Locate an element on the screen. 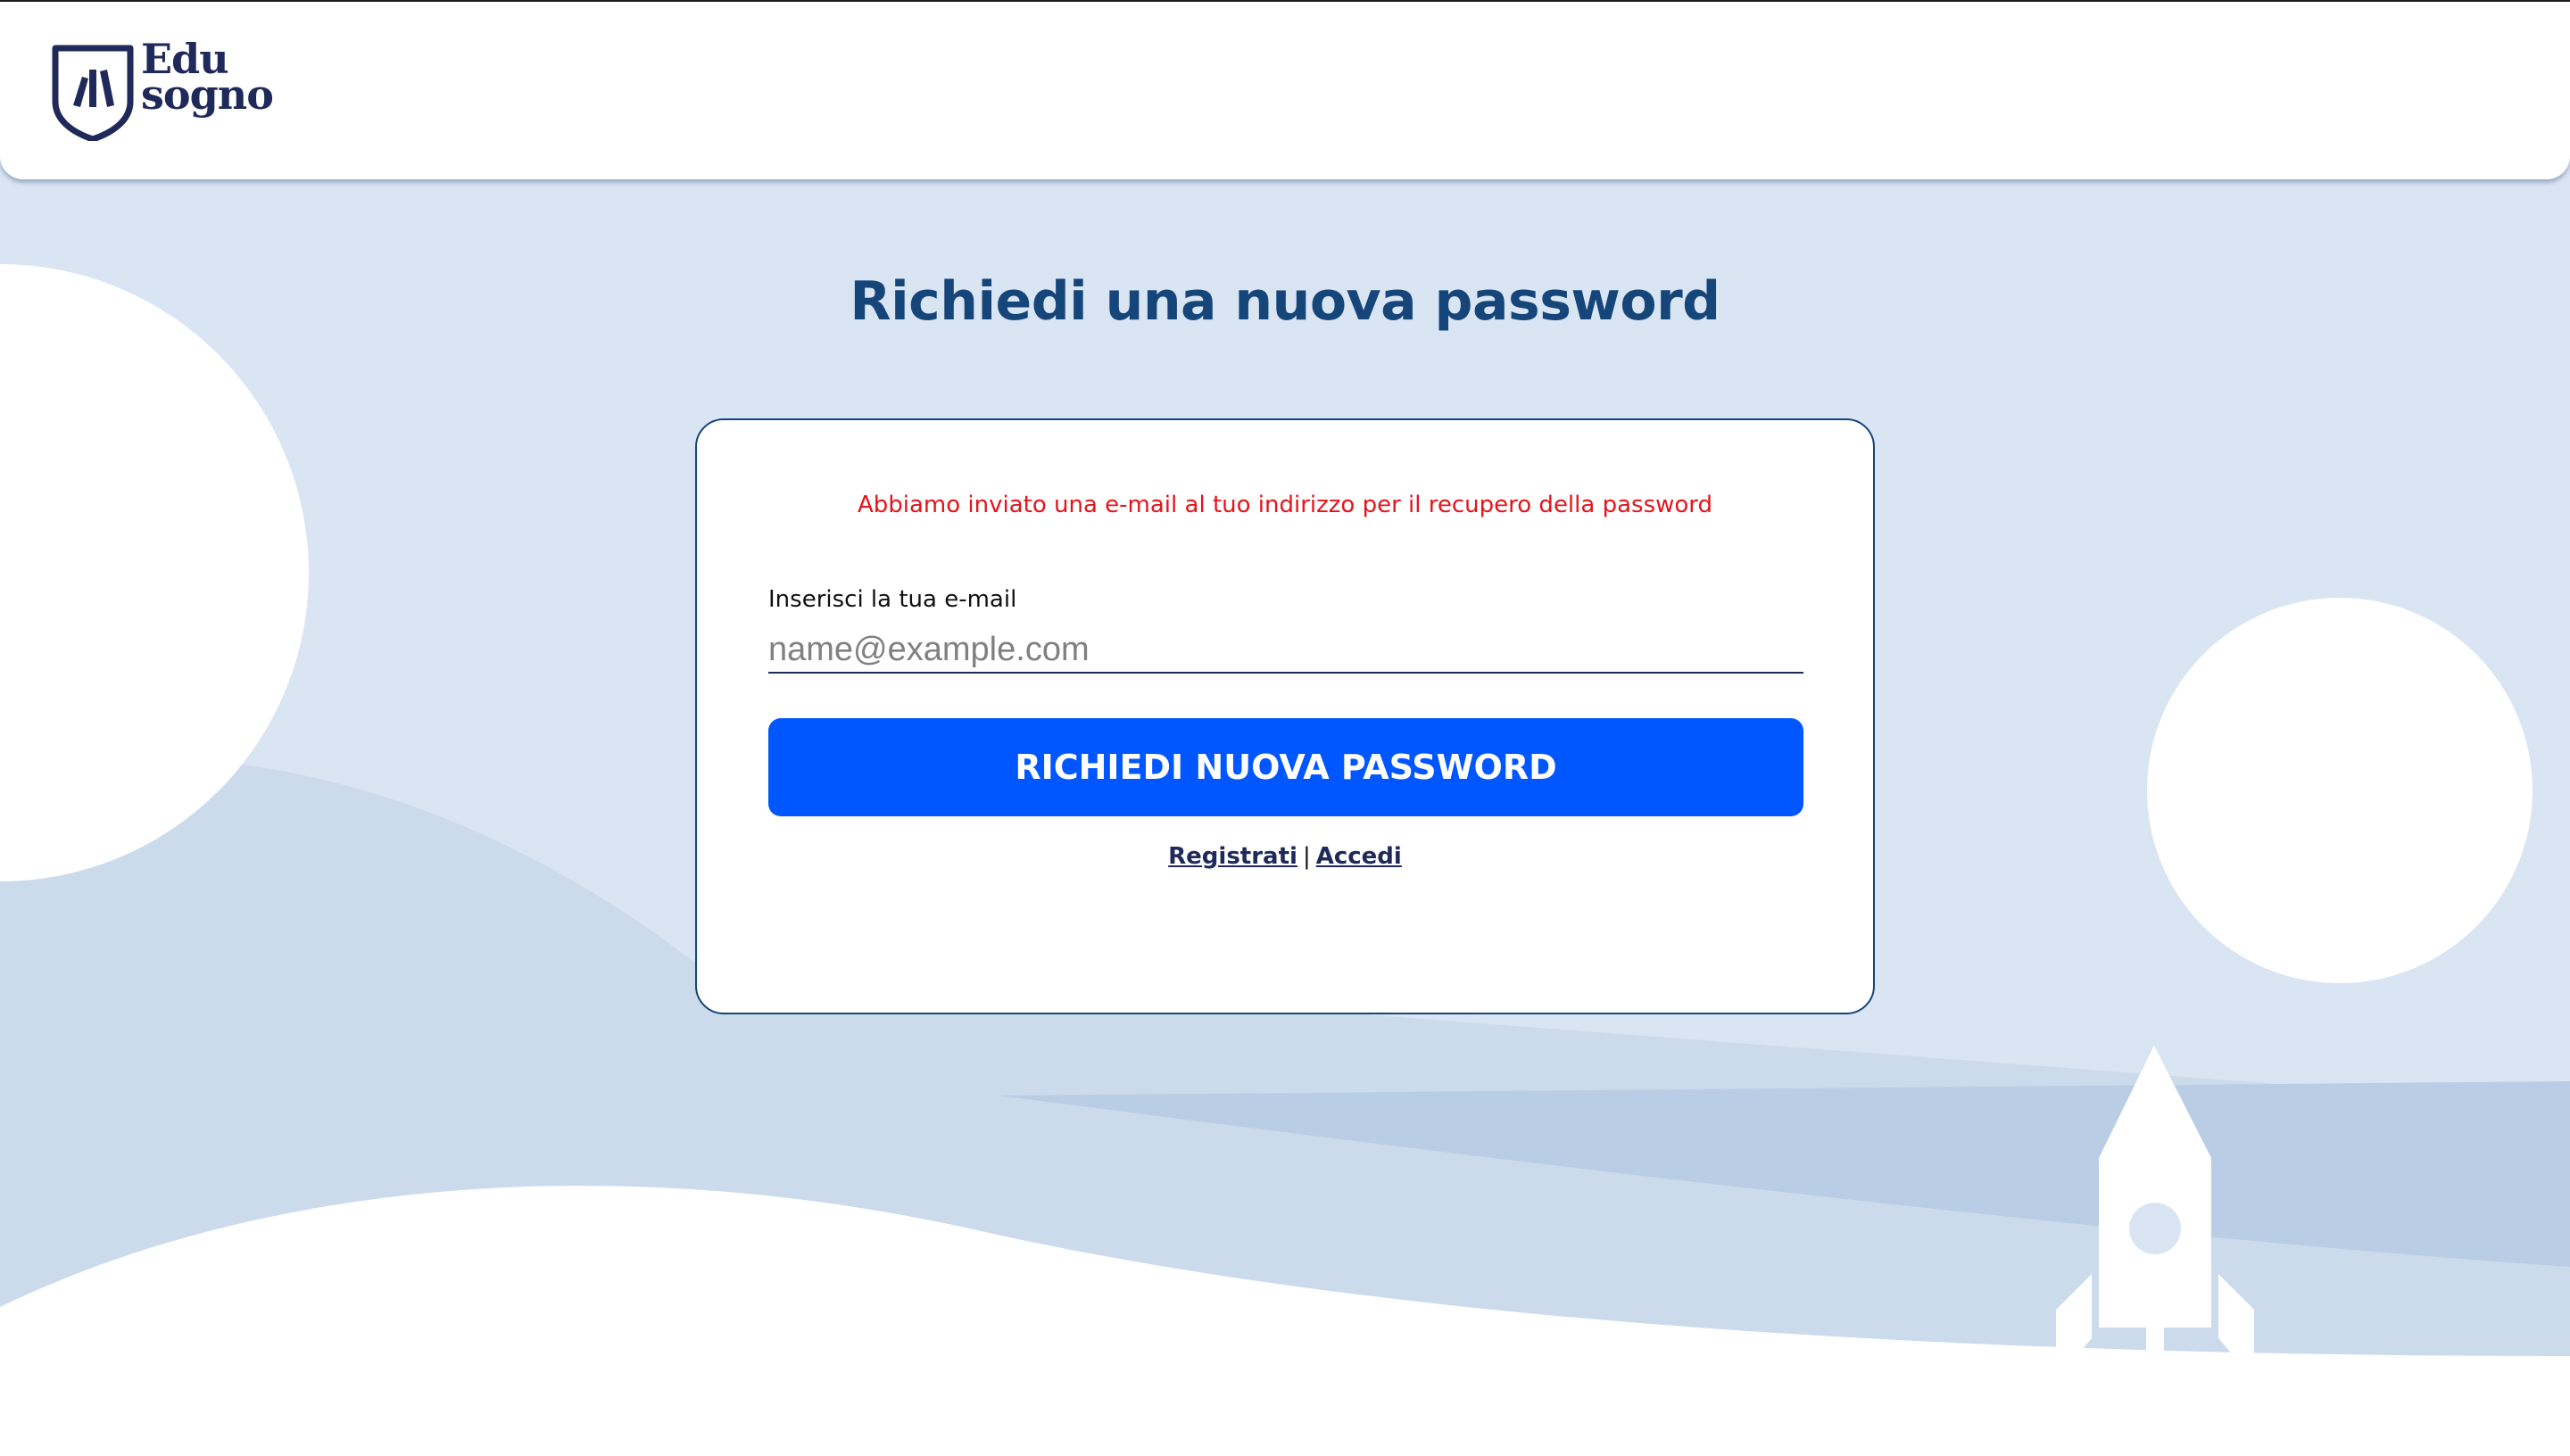  logo-wordmark: Edu sogno is located at coordinates (207, 79).